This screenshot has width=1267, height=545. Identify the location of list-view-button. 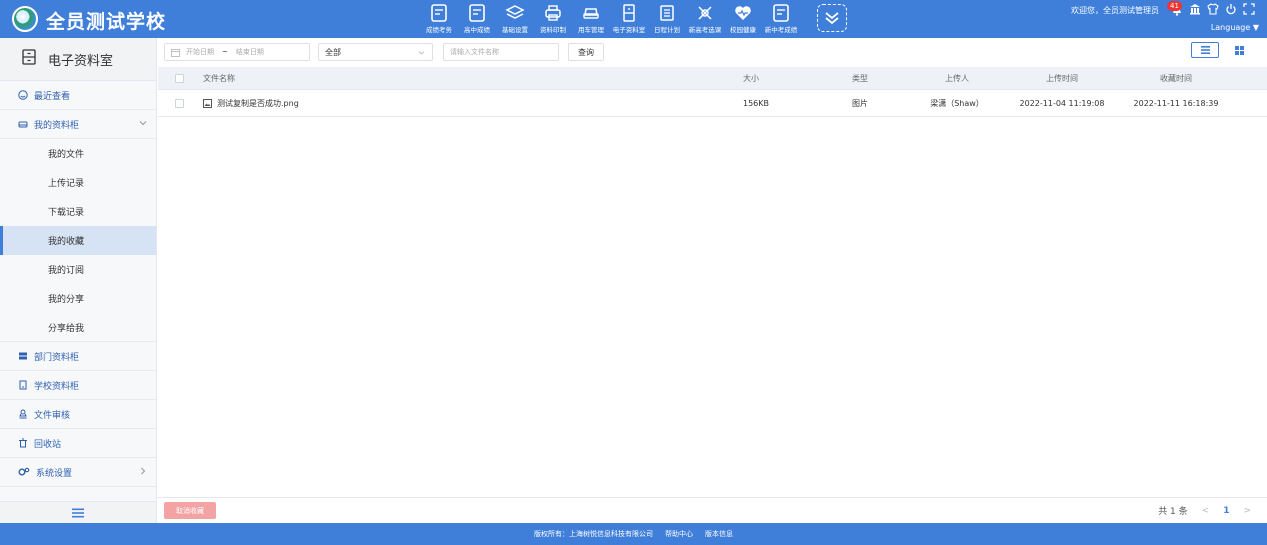
(1205, 50).